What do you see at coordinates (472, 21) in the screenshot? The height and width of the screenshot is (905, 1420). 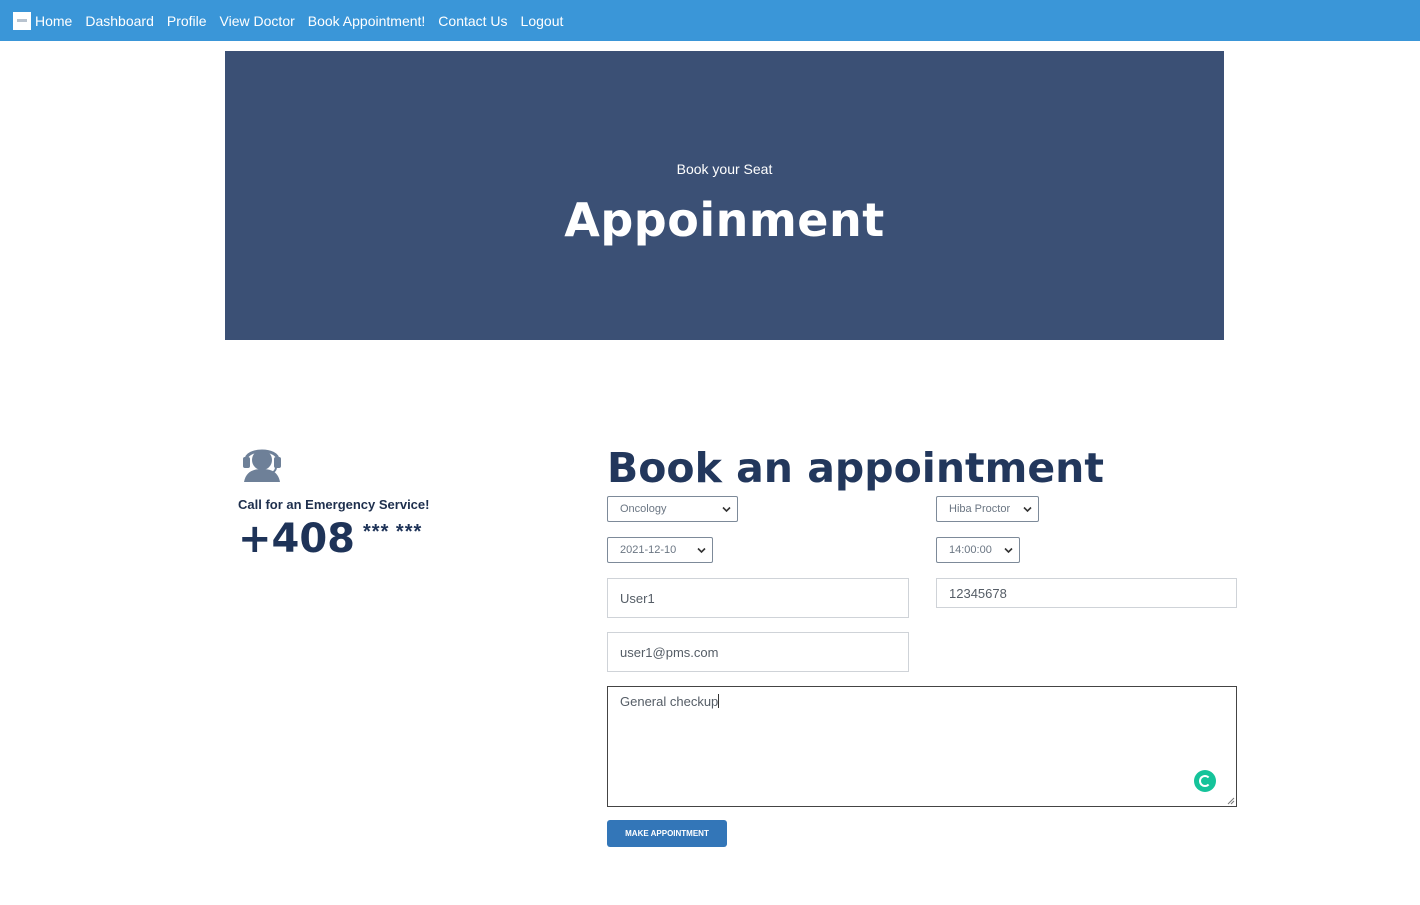 I see `nav-contact-us: Contact Us` at bounding box center [472, 21].